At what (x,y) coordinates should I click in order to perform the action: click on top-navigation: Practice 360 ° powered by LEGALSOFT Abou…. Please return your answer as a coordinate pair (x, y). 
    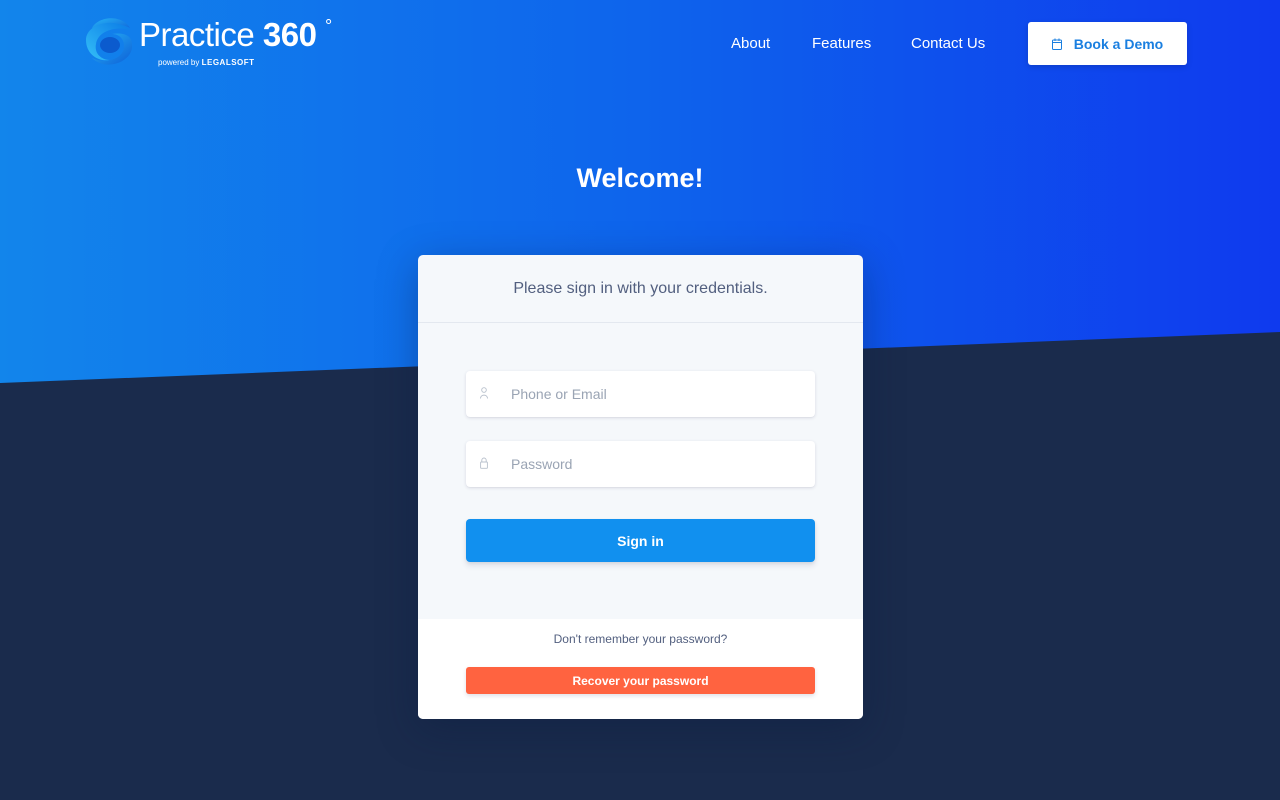
    Looking at the image, I should click on (640, 44).